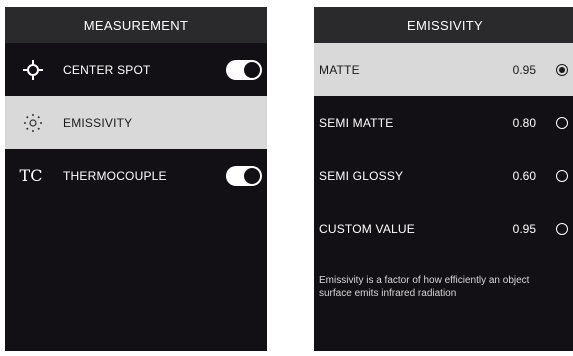  What do you see at coordinates (31, 175) in the screenshot?
I see `thermocouple-icon: TC` at bounding box center [31, 175].